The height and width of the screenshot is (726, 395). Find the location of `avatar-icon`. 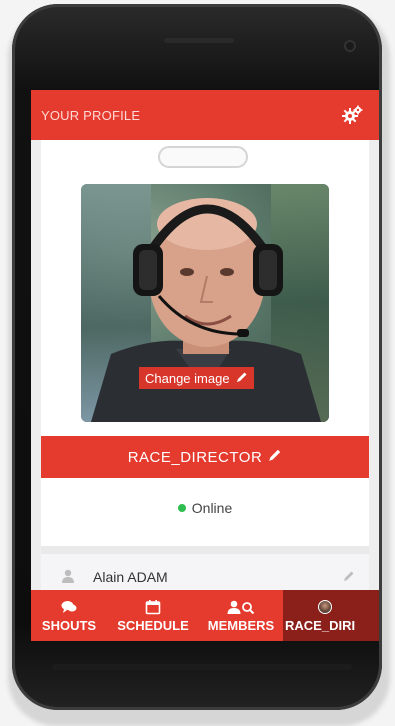

avatar-icon is located at coordinates (325, 607).